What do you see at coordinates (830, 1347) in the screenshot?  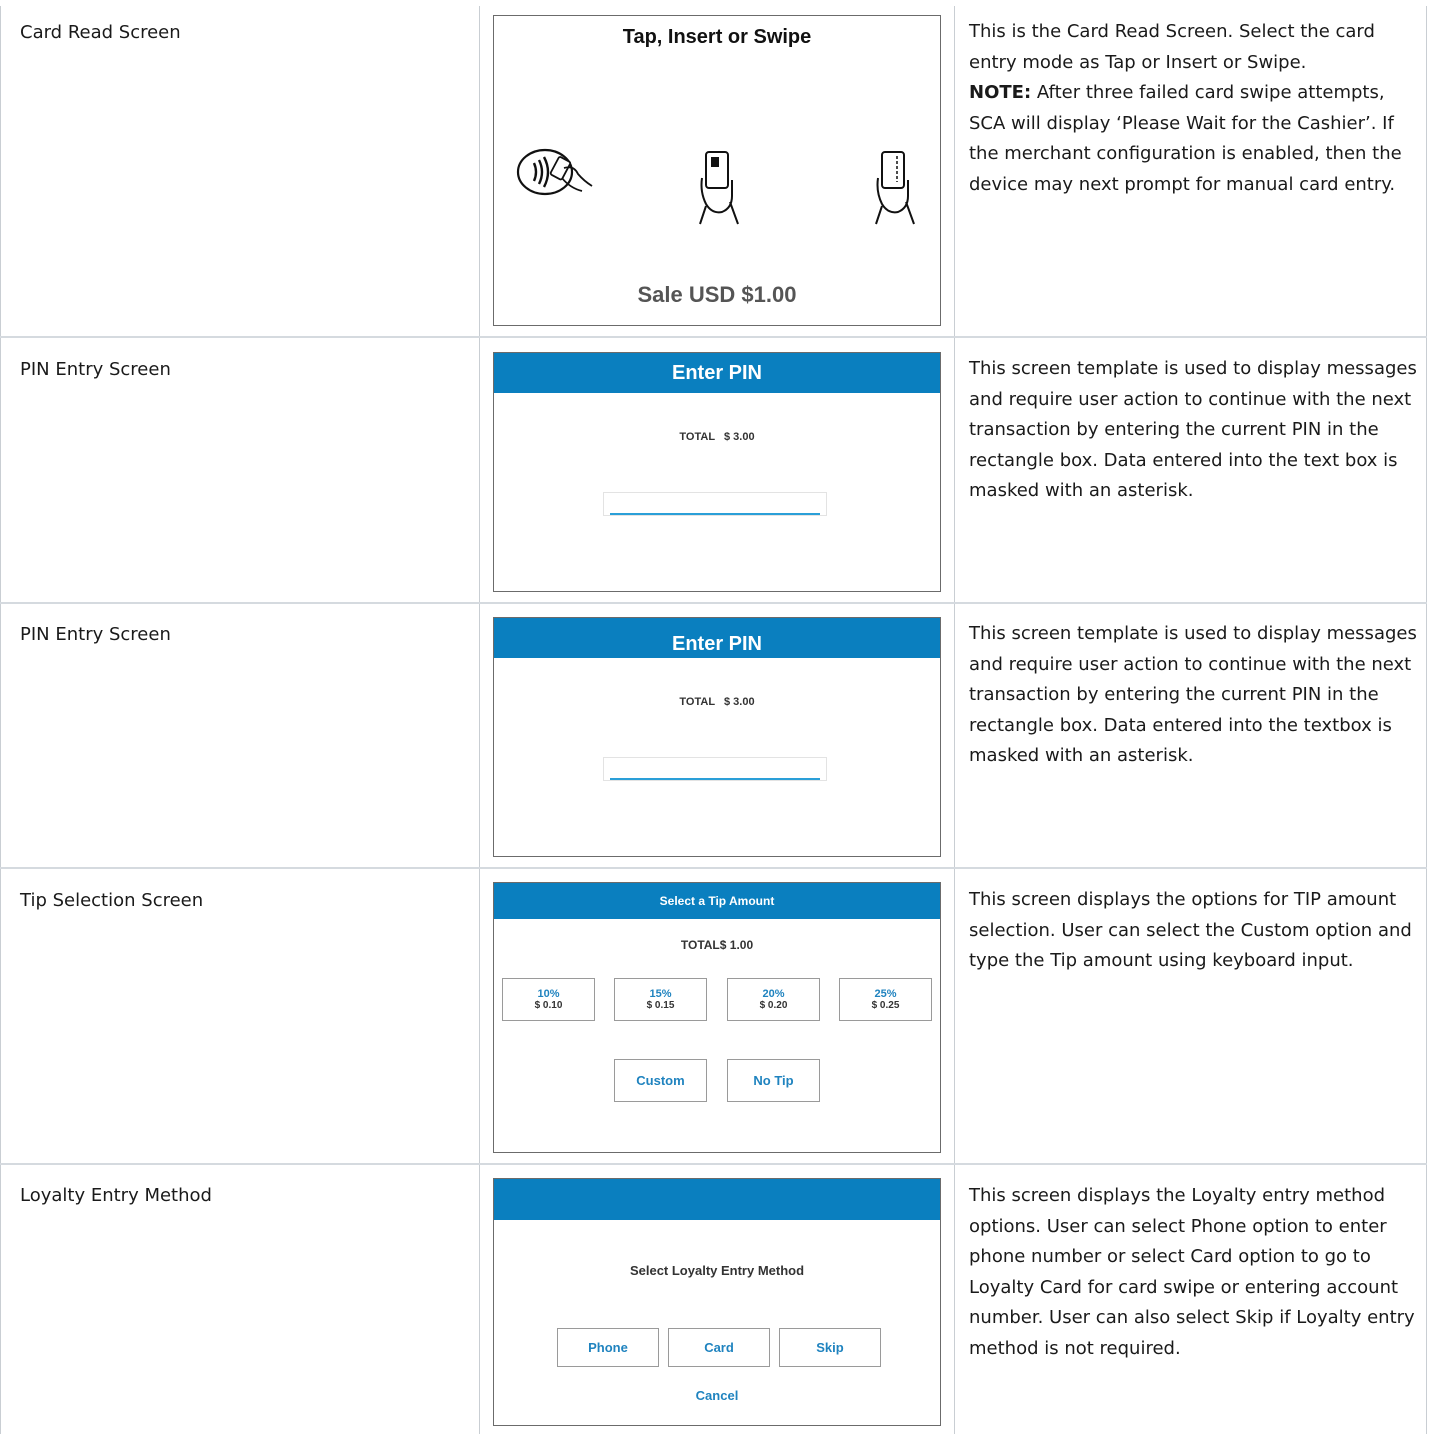 I see `skip-button: Skip` at bounding box center [830, 1347].